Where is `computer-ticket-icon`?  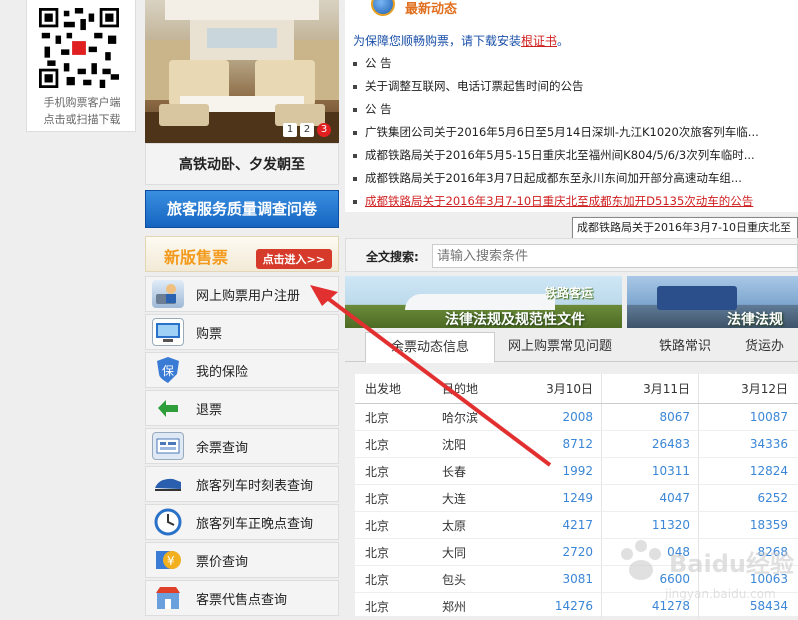
computer-ticket-icon is located at coordinates (168, 332).